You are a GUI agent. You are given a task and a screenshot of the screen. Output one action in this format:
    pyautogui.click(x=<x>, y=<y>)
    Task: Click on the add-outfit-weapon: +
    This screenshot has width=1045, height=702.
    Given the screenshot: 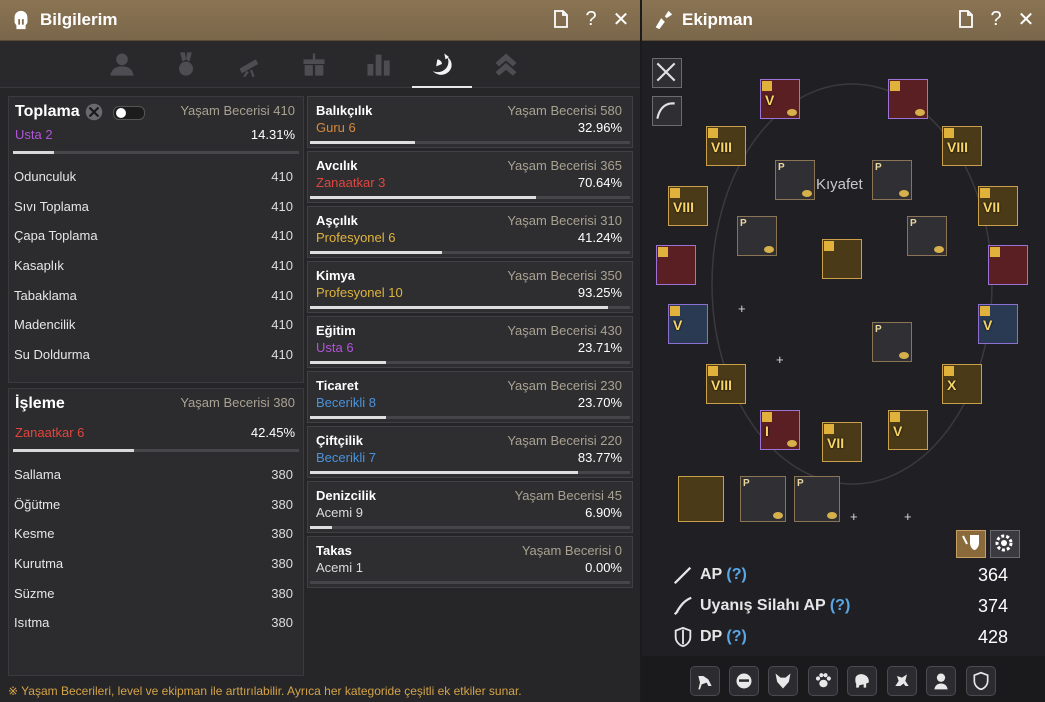 What is the action you would take?
    pyautogui.click(x=742, y=308)
    